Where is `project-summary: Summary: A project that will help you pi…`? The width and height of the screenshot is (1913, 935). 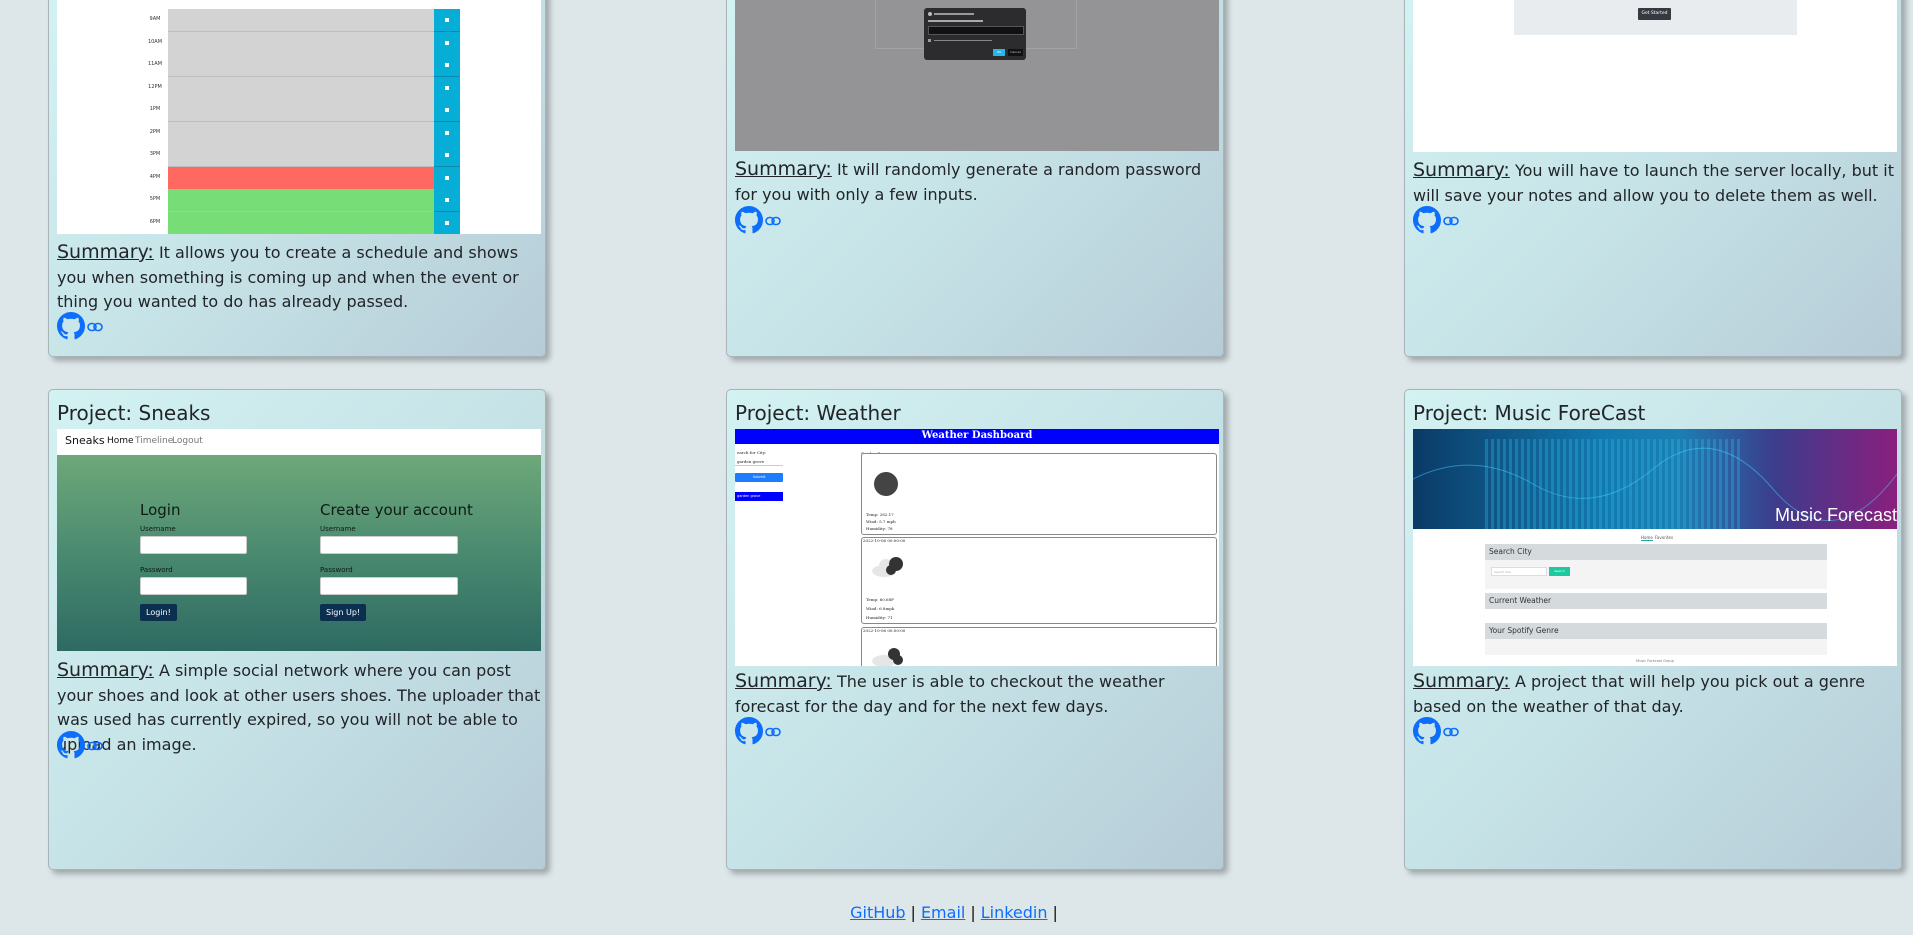
project-summary: Summary: A project that will help you pi… is located at coordinates (1655, 694).